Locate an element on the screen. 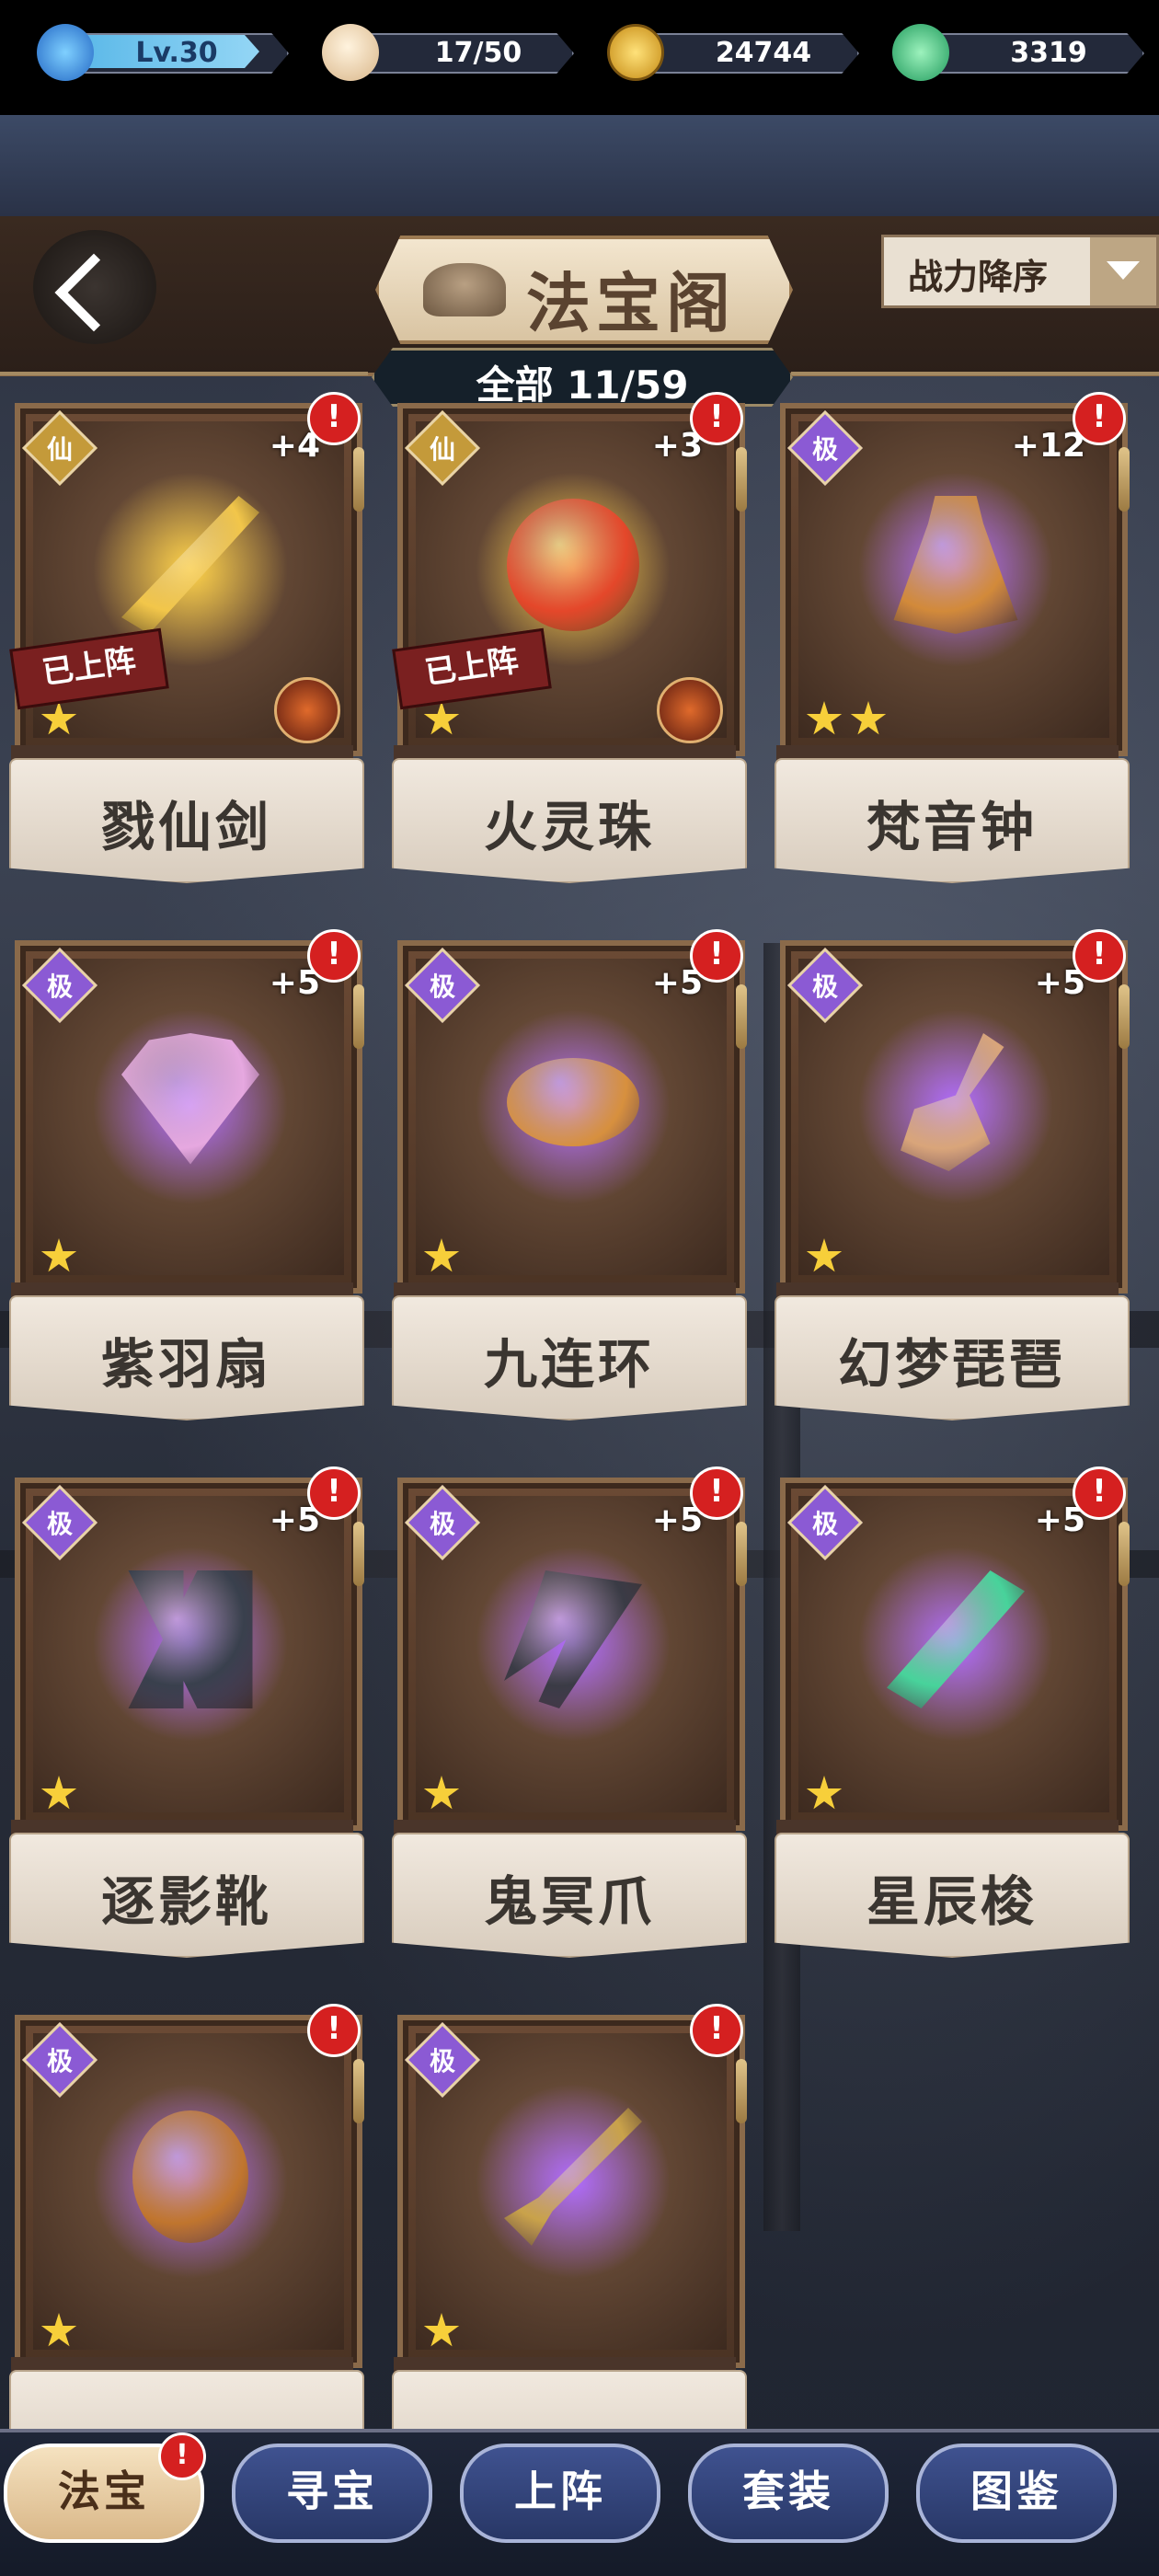 The image size is (1159, 2576). treasure-card: 仙 +4 已上阵! 戮仙剑 is located at coordinates (182, 660).